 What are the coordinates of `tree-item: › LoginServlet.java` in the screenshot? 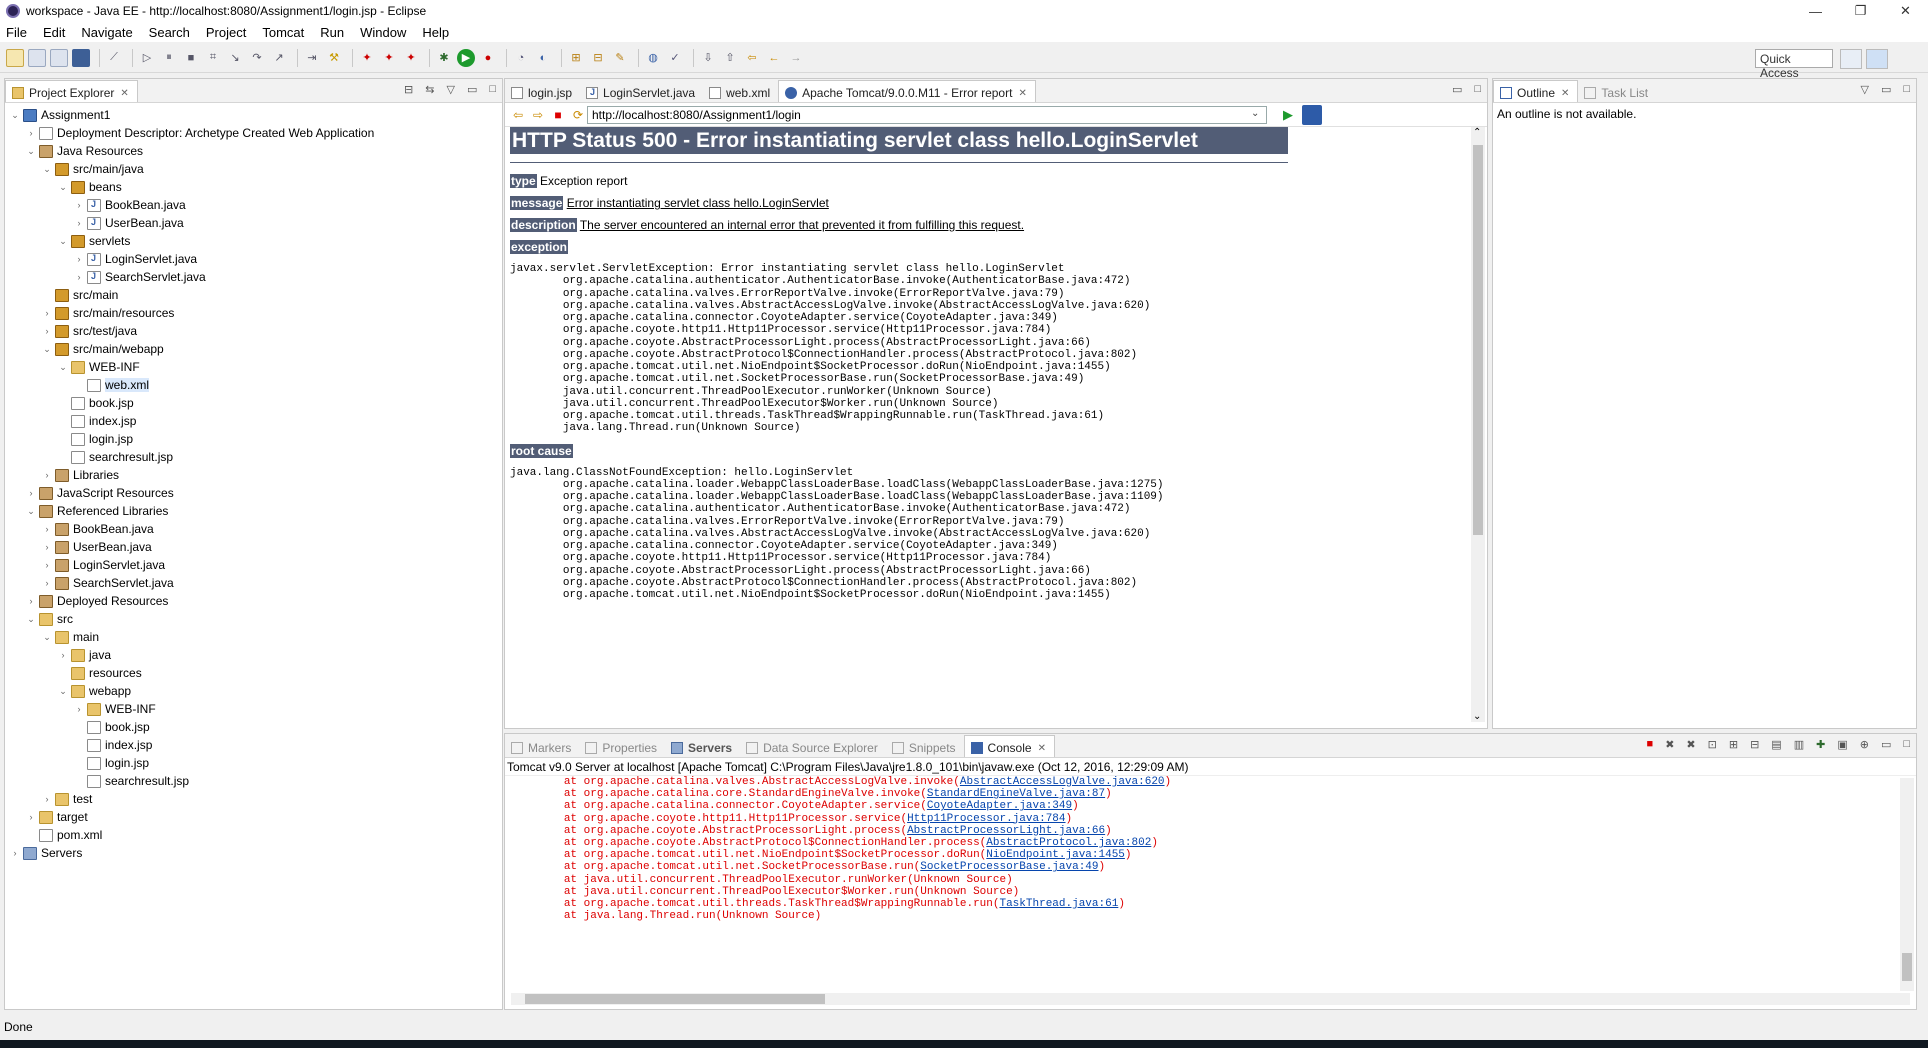 It's located at (253, 259).